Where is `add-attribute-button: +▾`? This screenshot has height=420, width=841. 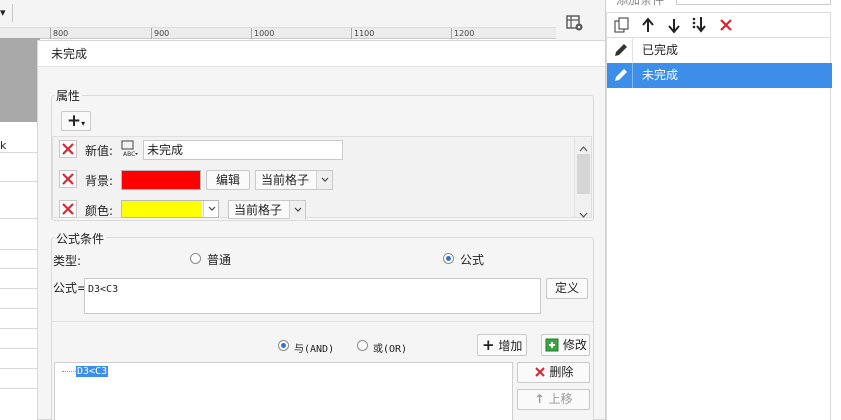
add-attribute-button: +▾ is located at coordinates (76, 121).